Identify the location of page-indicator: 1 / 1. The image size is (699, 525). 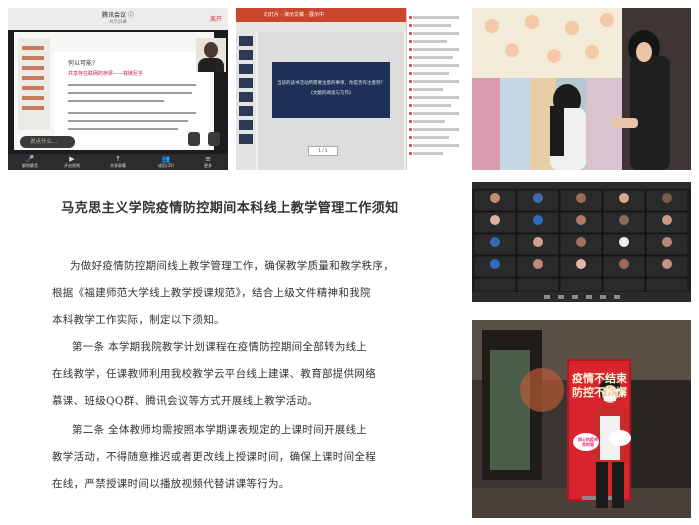
(323, 151).